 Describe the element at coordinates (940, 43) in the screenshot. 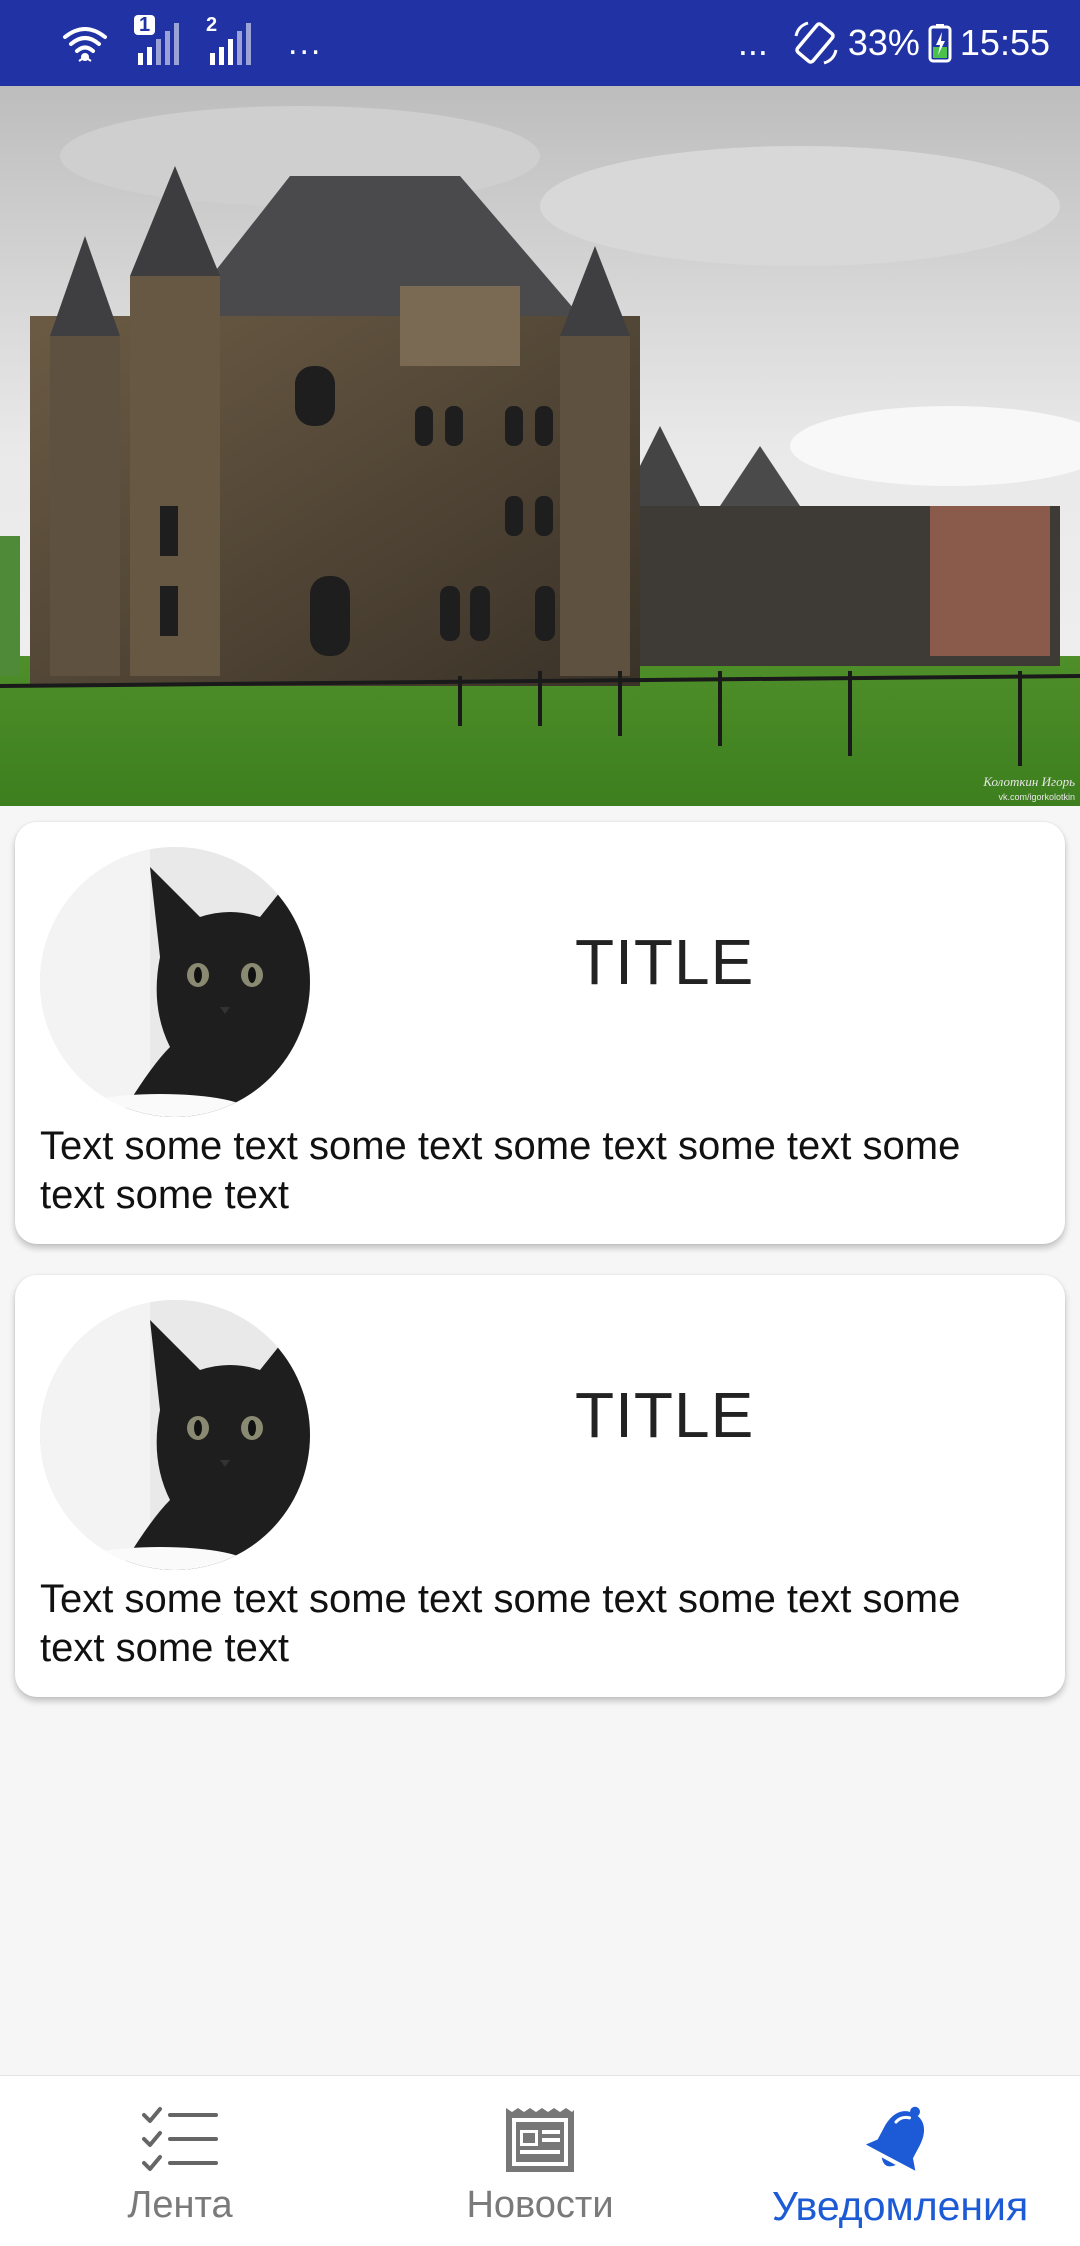

I see `battery-charging-icon` at that location.